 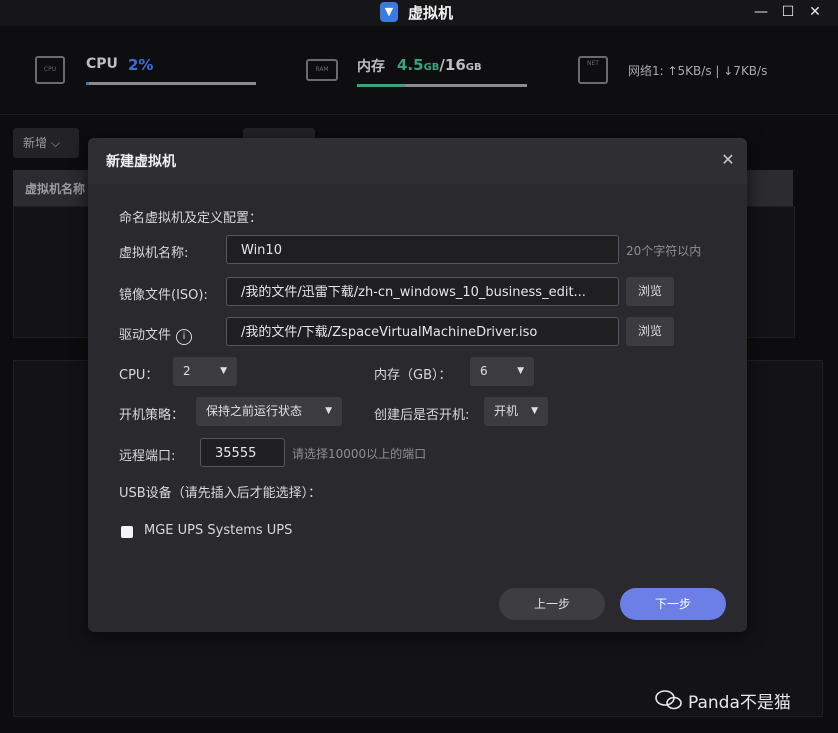 I want to click on memory-used-unit: GB, so click(x=431, y=67).